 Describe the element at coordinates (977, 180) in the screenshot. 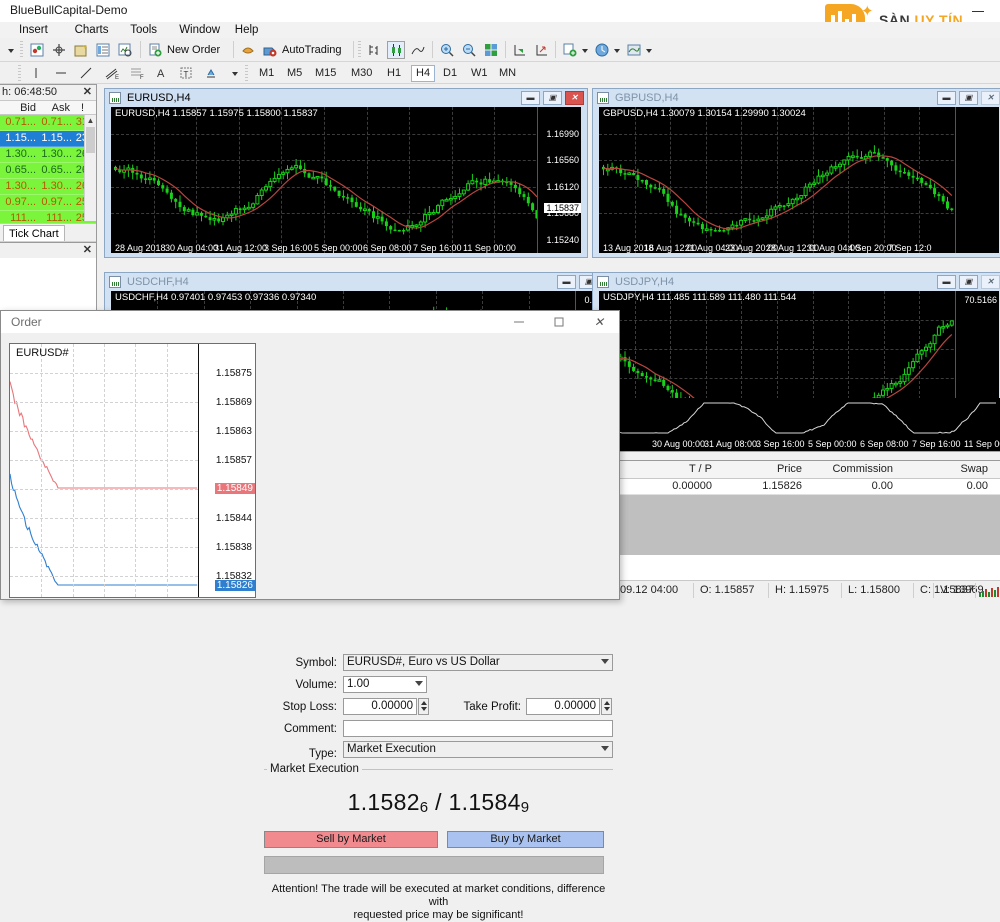

I see `chart-price-axis` at that location.